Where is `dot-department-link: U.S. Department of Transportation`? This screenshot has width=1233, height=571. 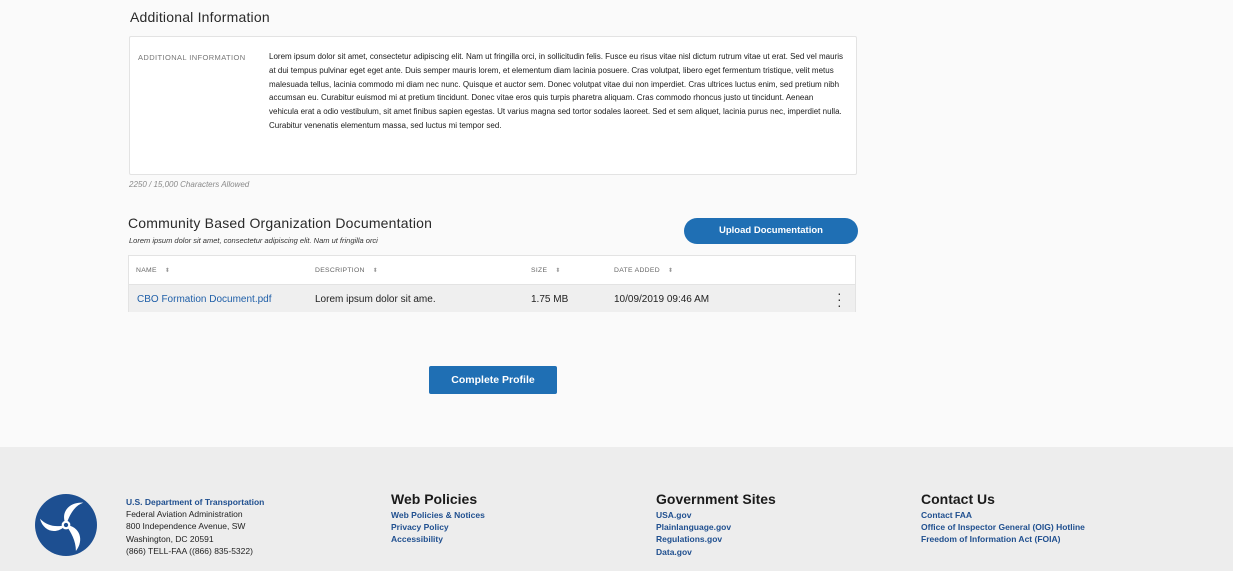
dot-department-link: U.S. Department of Transportation is located at coordinates (195, 502).